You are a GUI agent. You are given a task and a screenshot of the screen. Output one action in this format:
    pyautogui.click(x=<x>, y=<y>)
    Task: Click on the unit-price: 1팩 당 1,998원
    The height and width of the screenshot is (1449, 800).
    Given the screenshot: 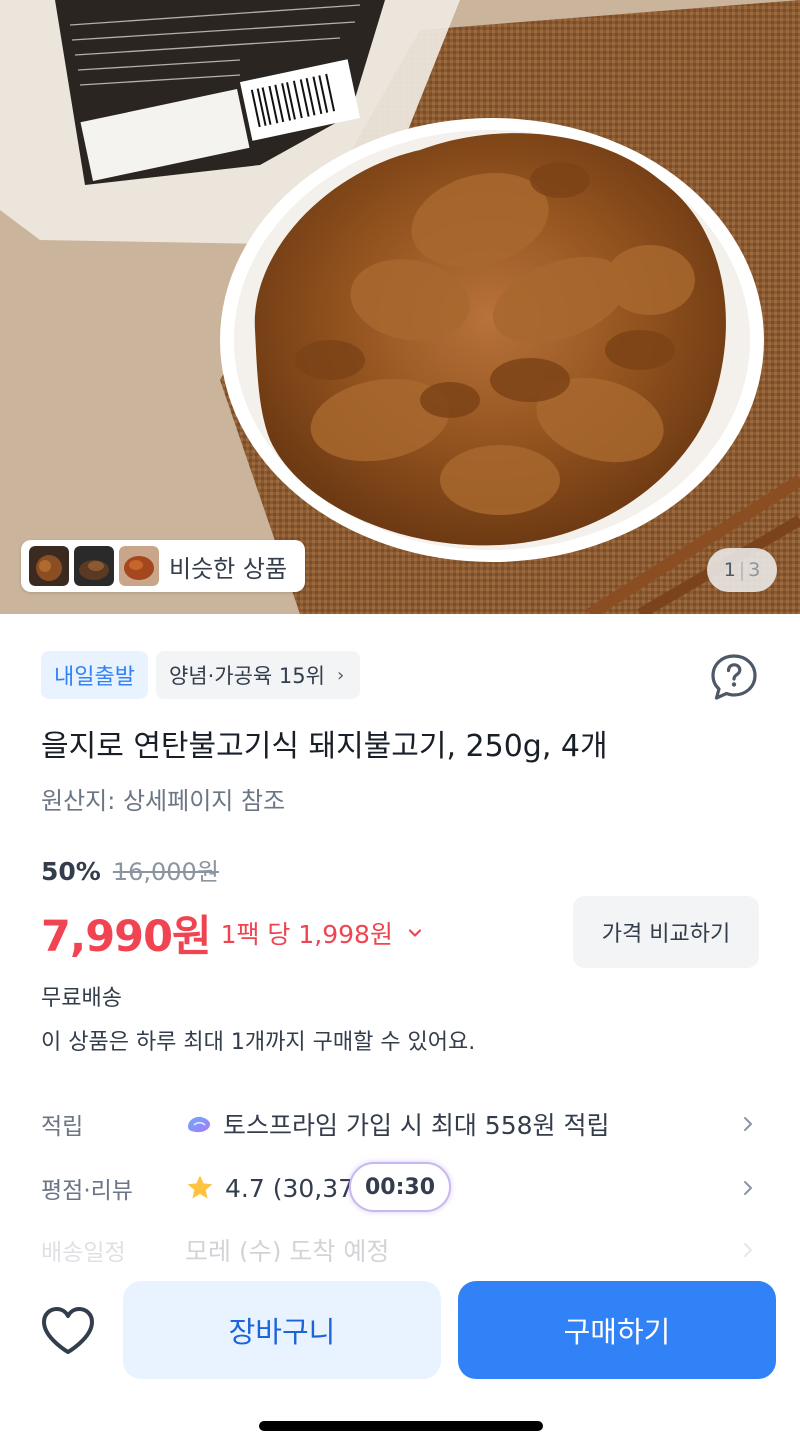 What is the action you would take?
    pyautogui.click(x=307, y=933)
    